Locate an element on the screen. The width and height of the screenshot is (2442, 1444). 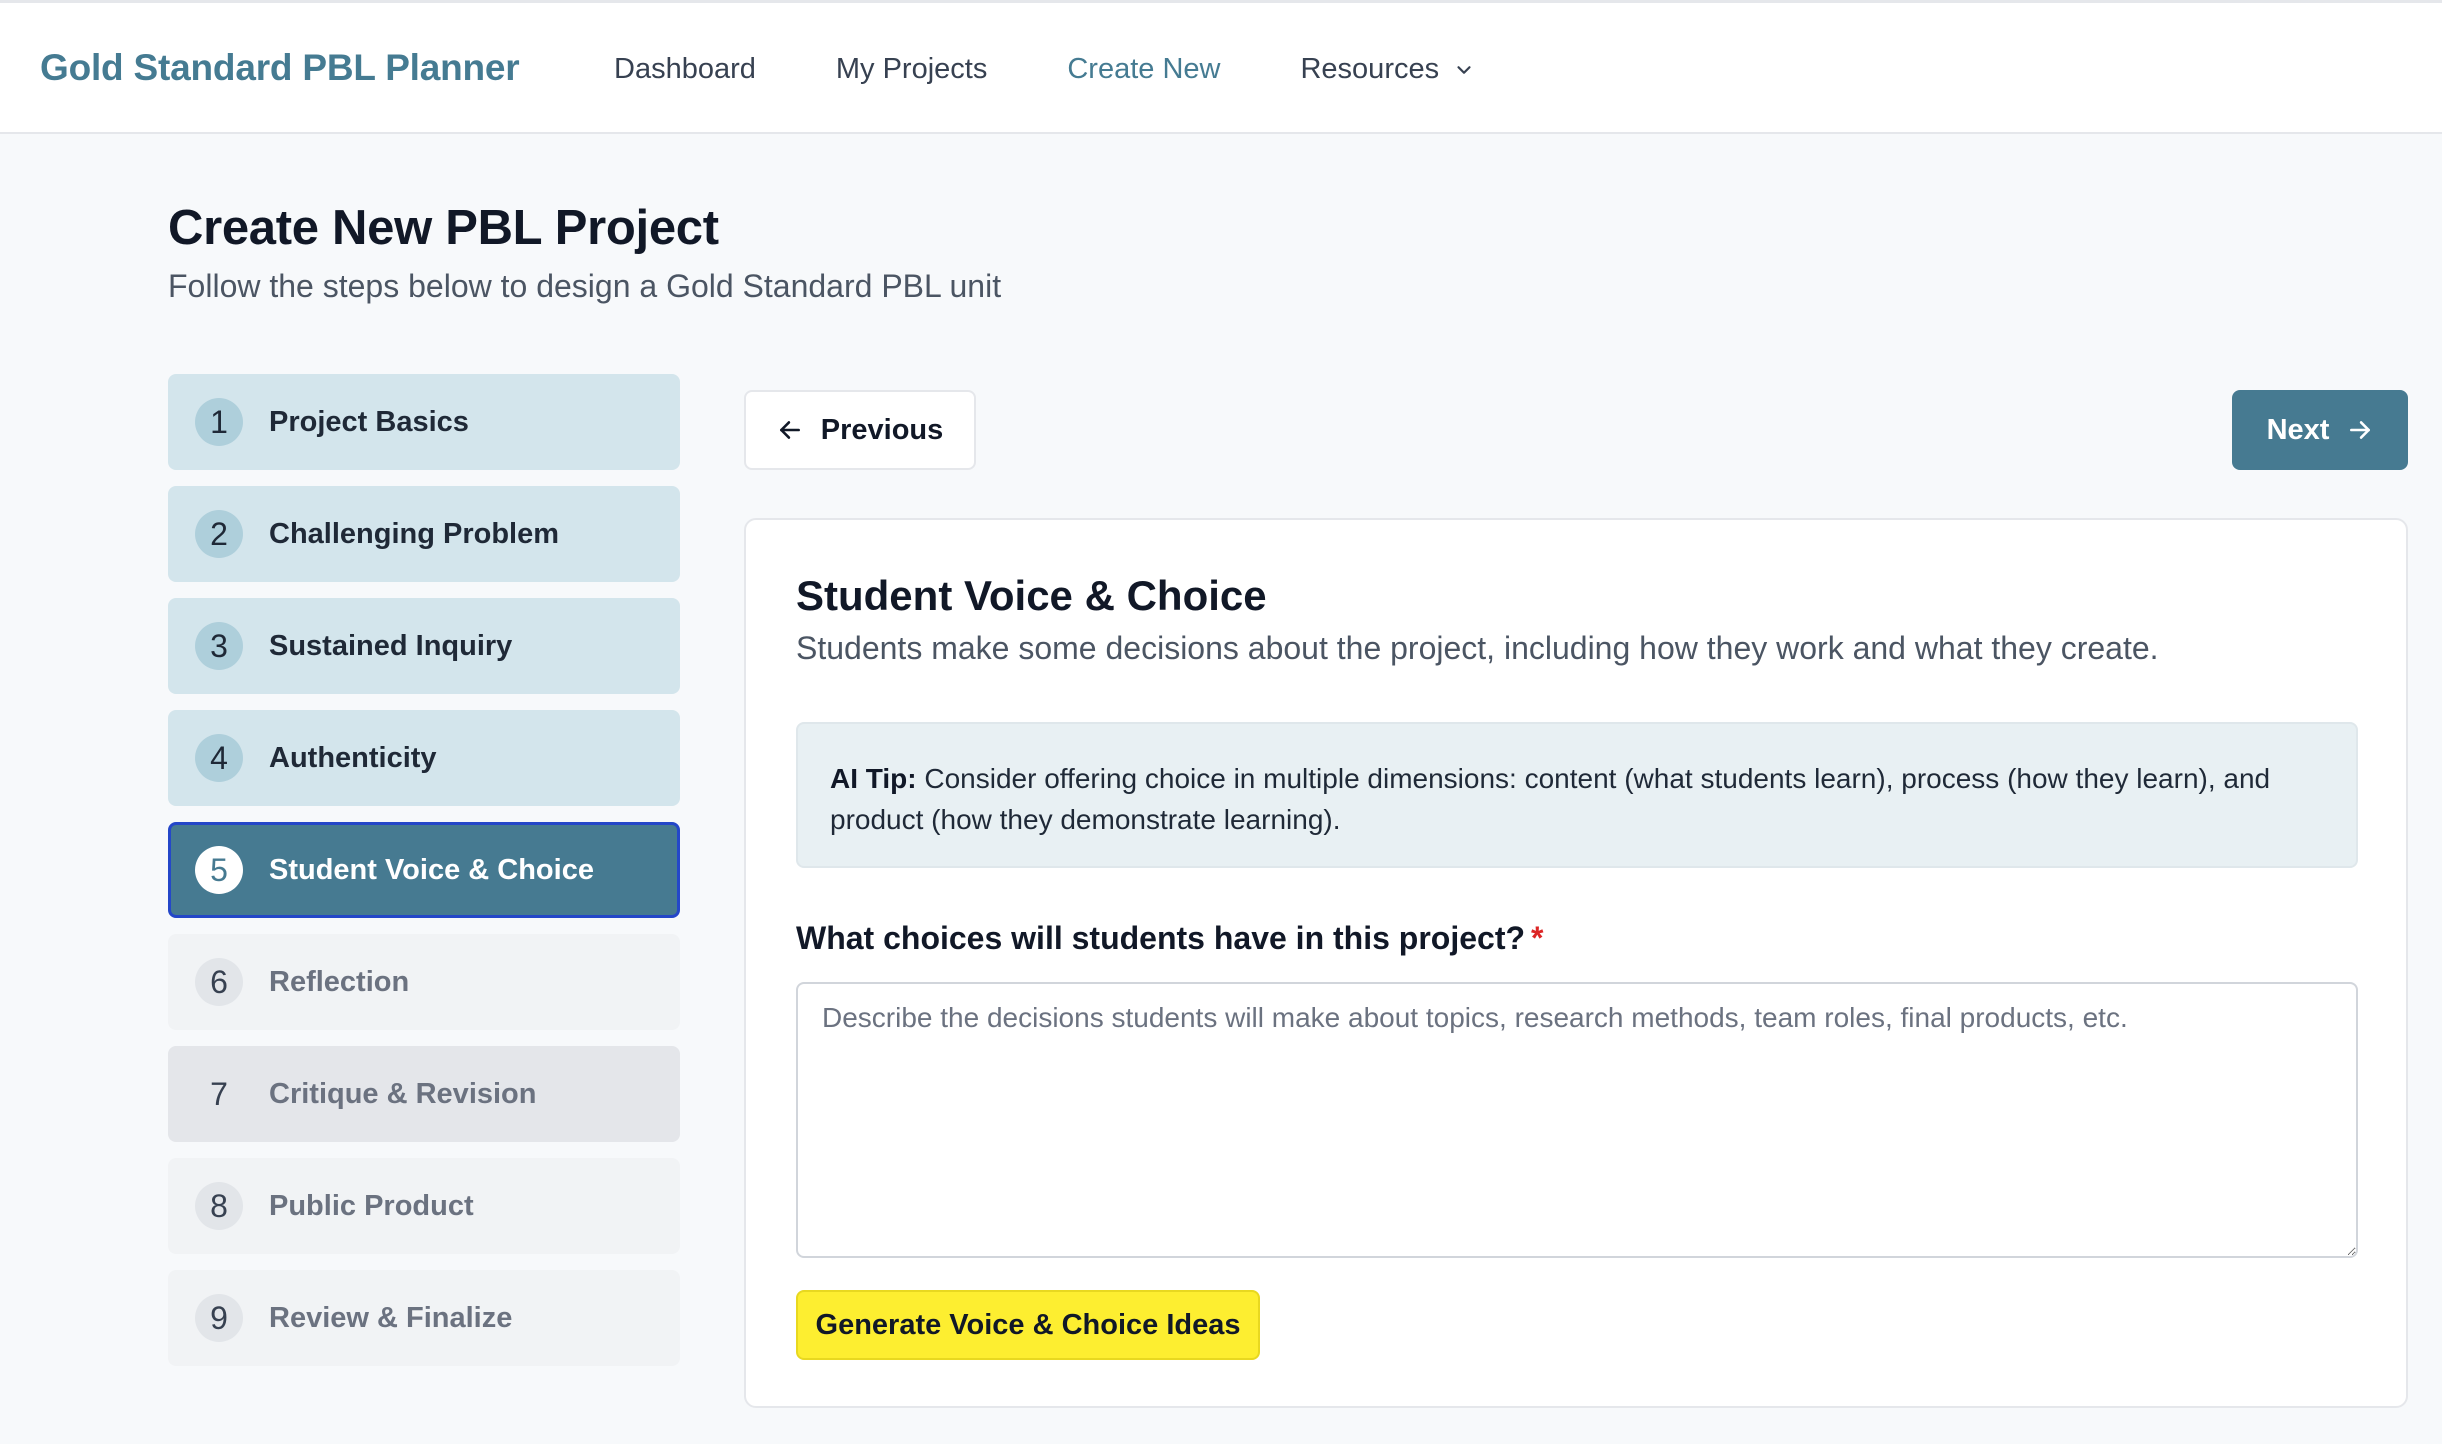
nav-create-new: Create New is located at coordinates (1143, 69).